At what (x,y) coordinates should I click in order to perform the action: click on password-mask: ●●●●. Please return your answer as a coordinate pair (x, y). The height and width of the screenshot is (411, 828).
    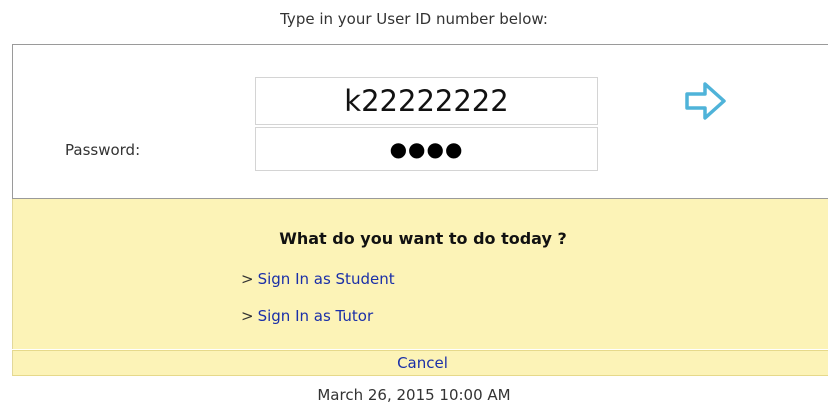
    Looking at the image, I should click on (426, 149).